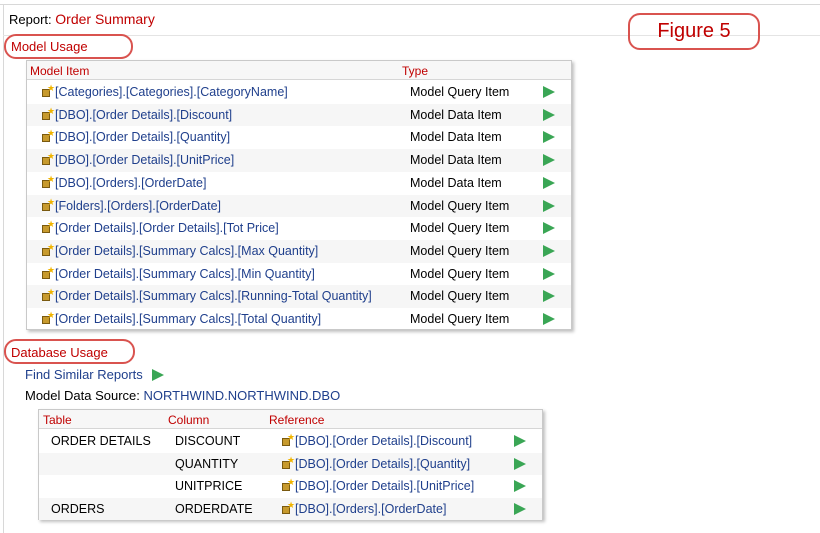  Describe the element at coordinates (49, 46) in the screenshot. I see `model-usage-title: Model Usage` at that location.